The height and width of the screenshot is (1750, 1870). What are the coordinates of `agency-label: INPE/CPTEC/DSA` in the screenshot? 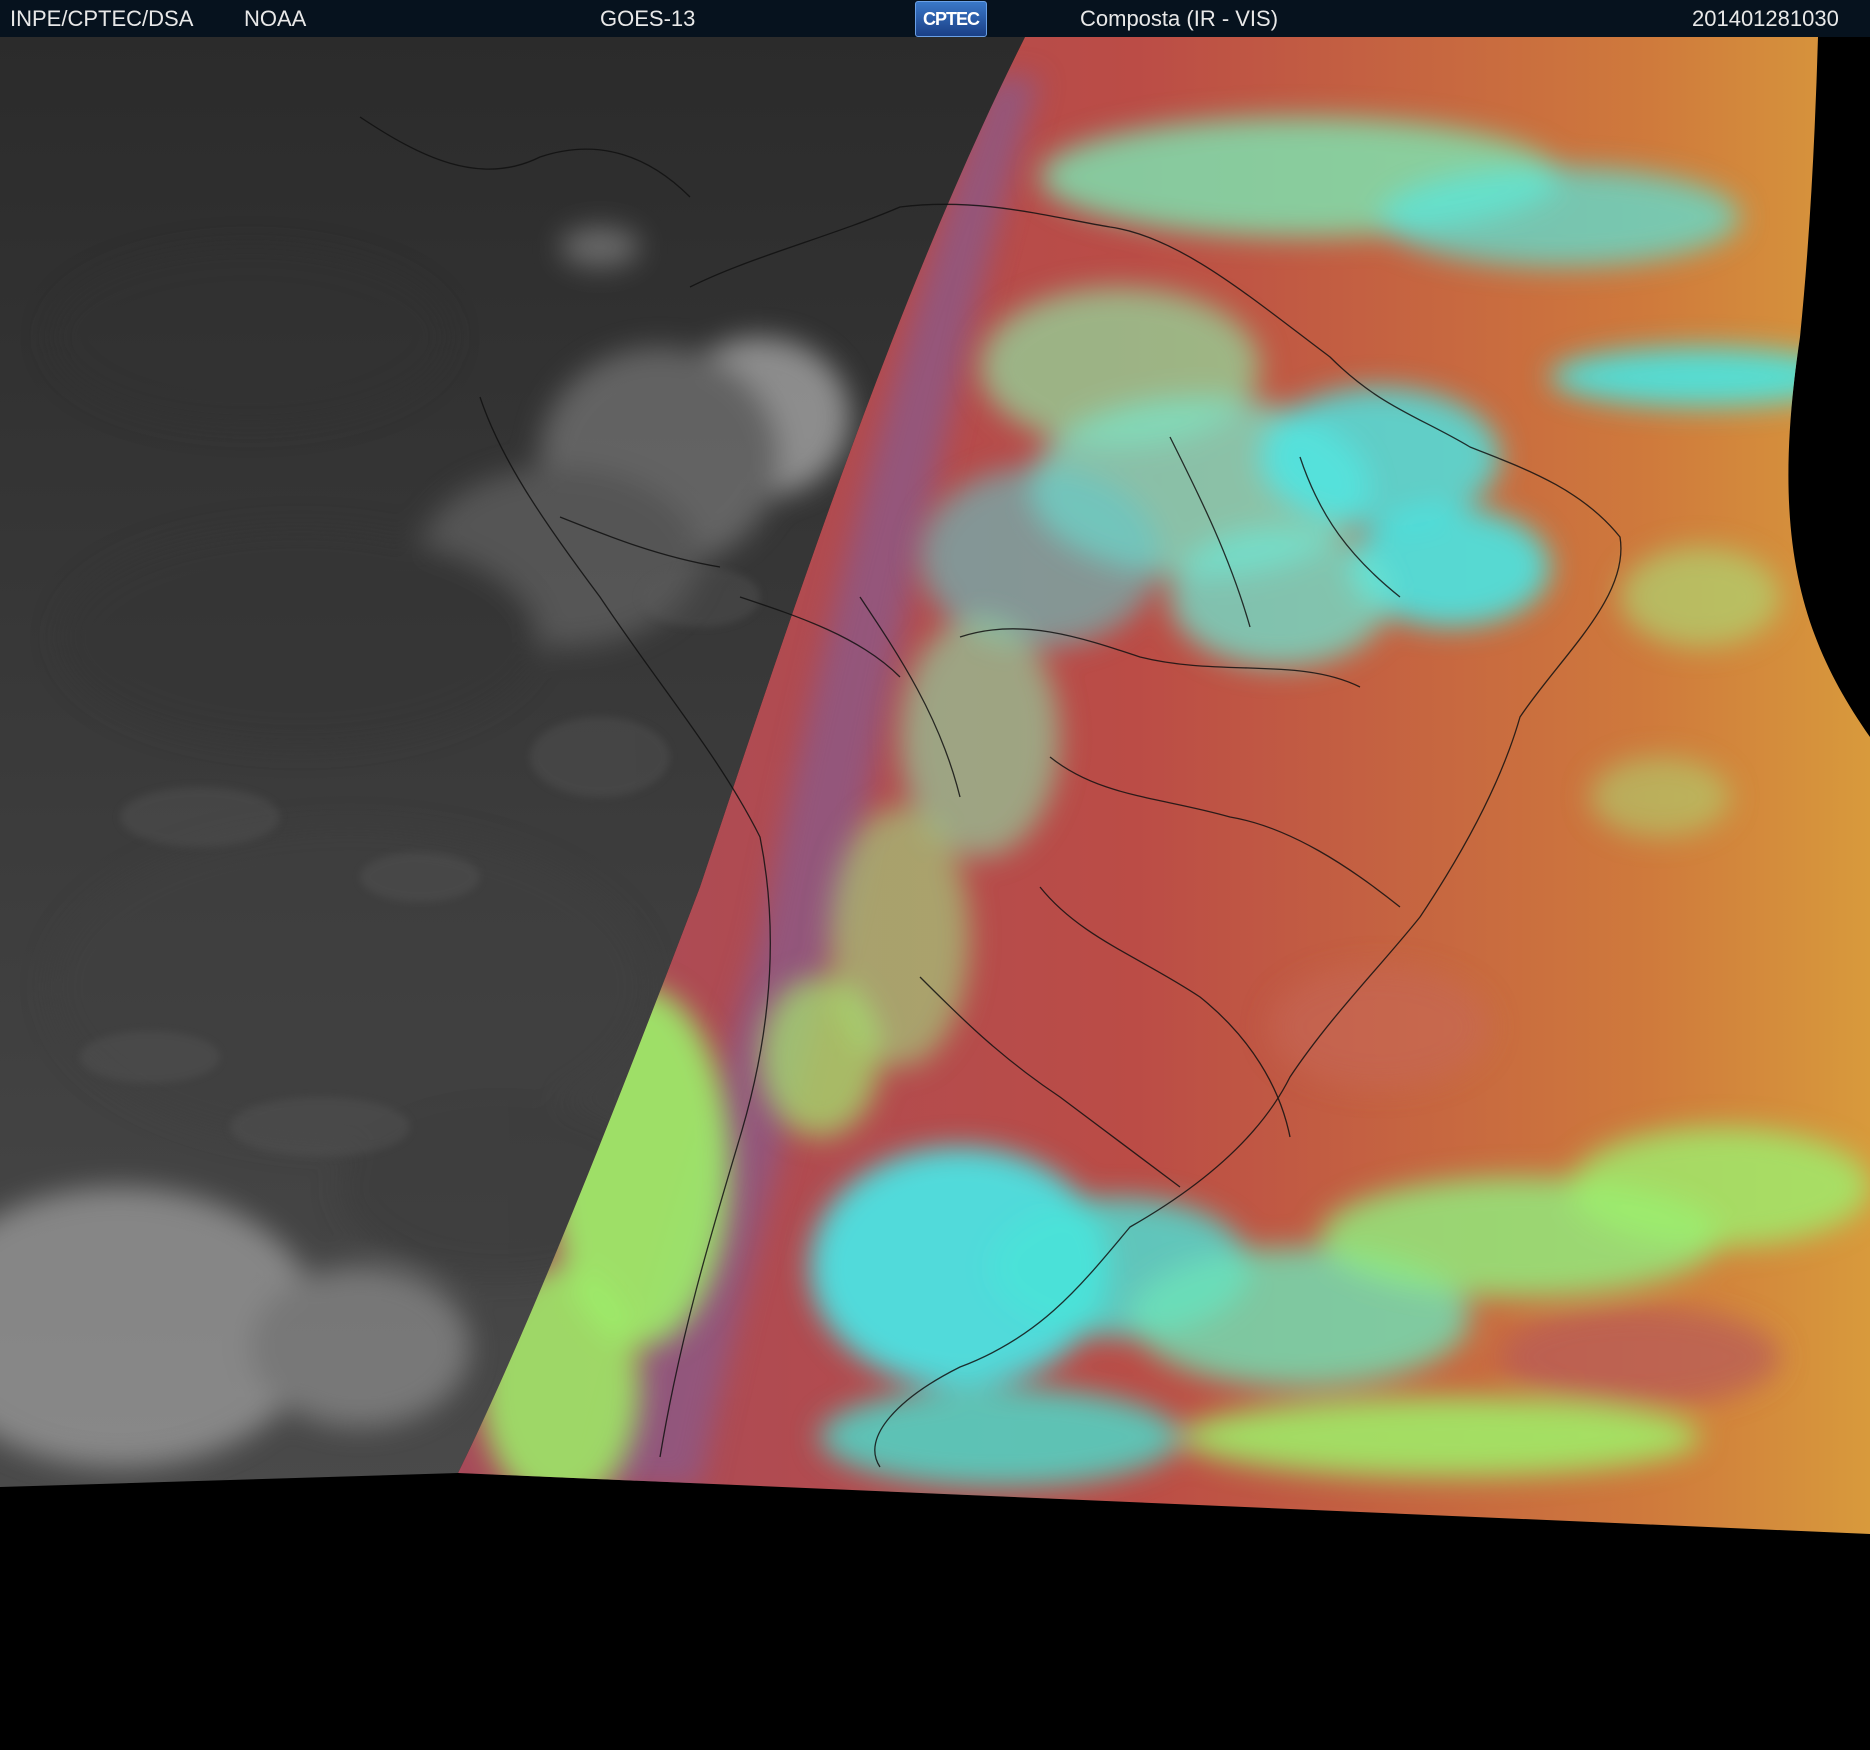 It's located at (102, 18).